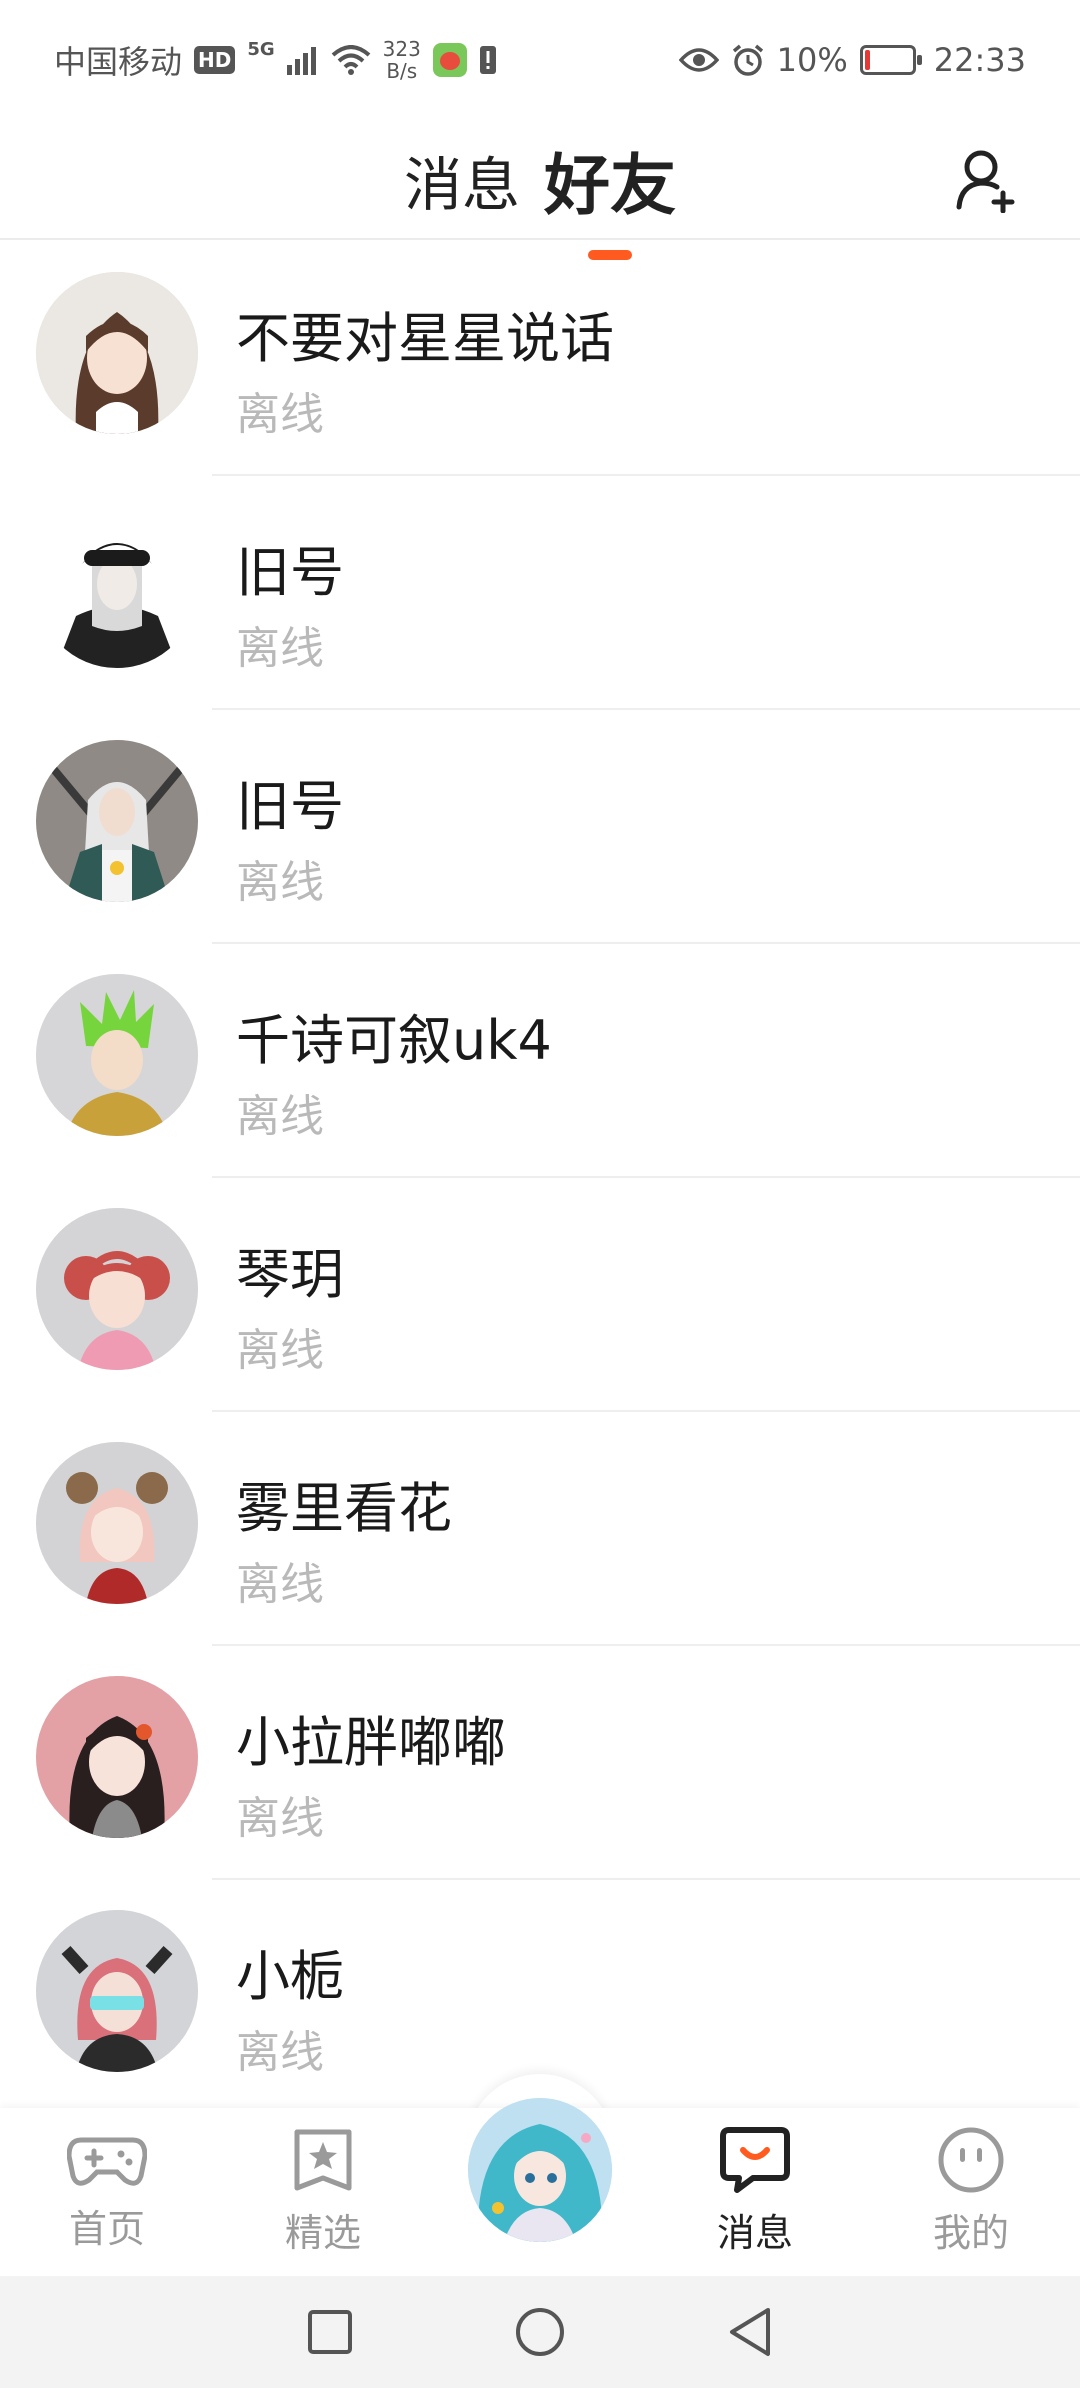 The height and width of the screenshot is (2388, 1080). I want to click on gamepad-icon, so click(107, 2161).